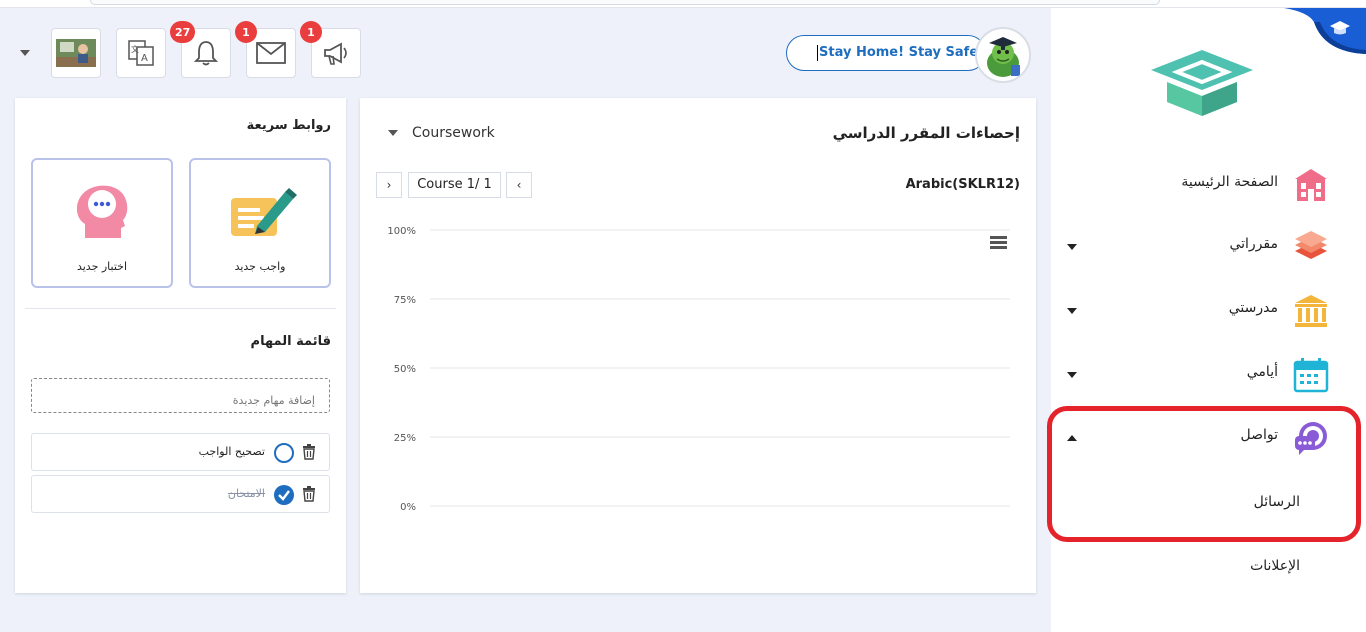 This screenshot has height=632, width=1366. I want to click on pager-next-button: ›, so click(389, 185).